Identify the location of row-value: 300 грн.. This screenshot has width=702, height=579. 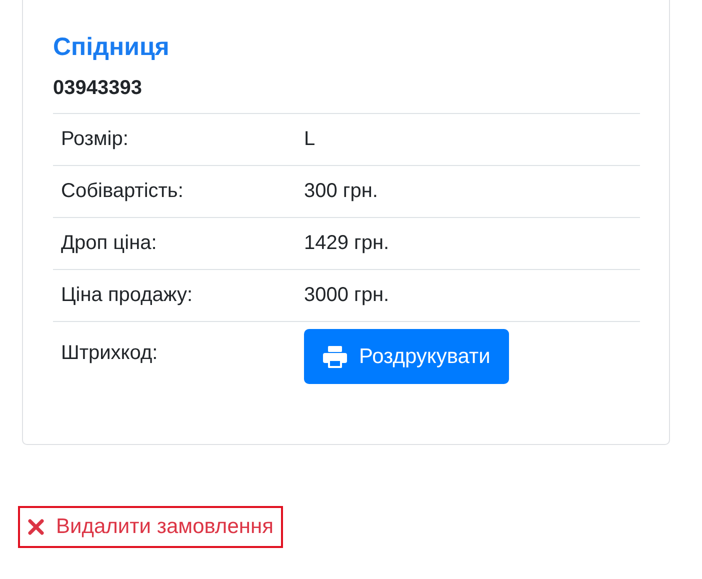
(341, 191).